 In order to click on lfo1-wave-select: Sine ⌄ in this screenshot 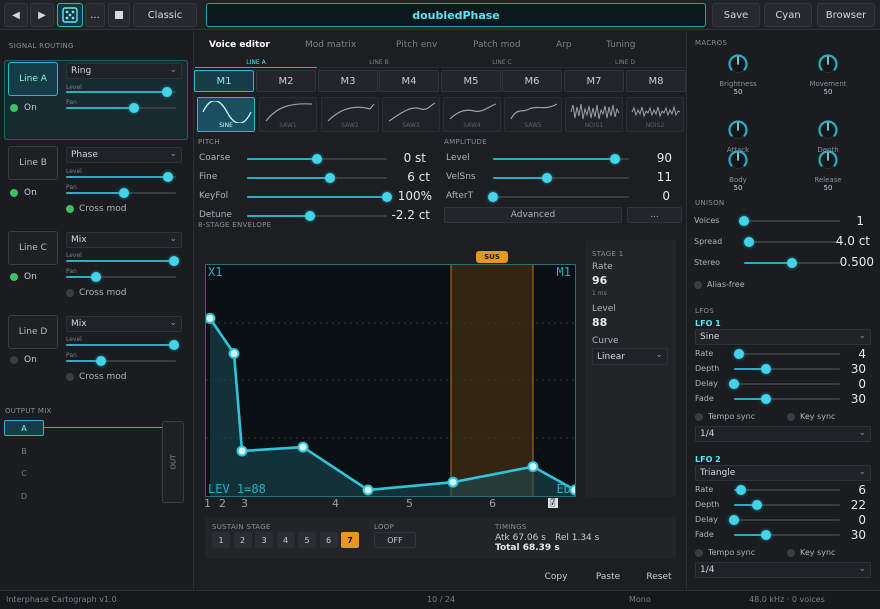, I will do `click(783, 337)`.